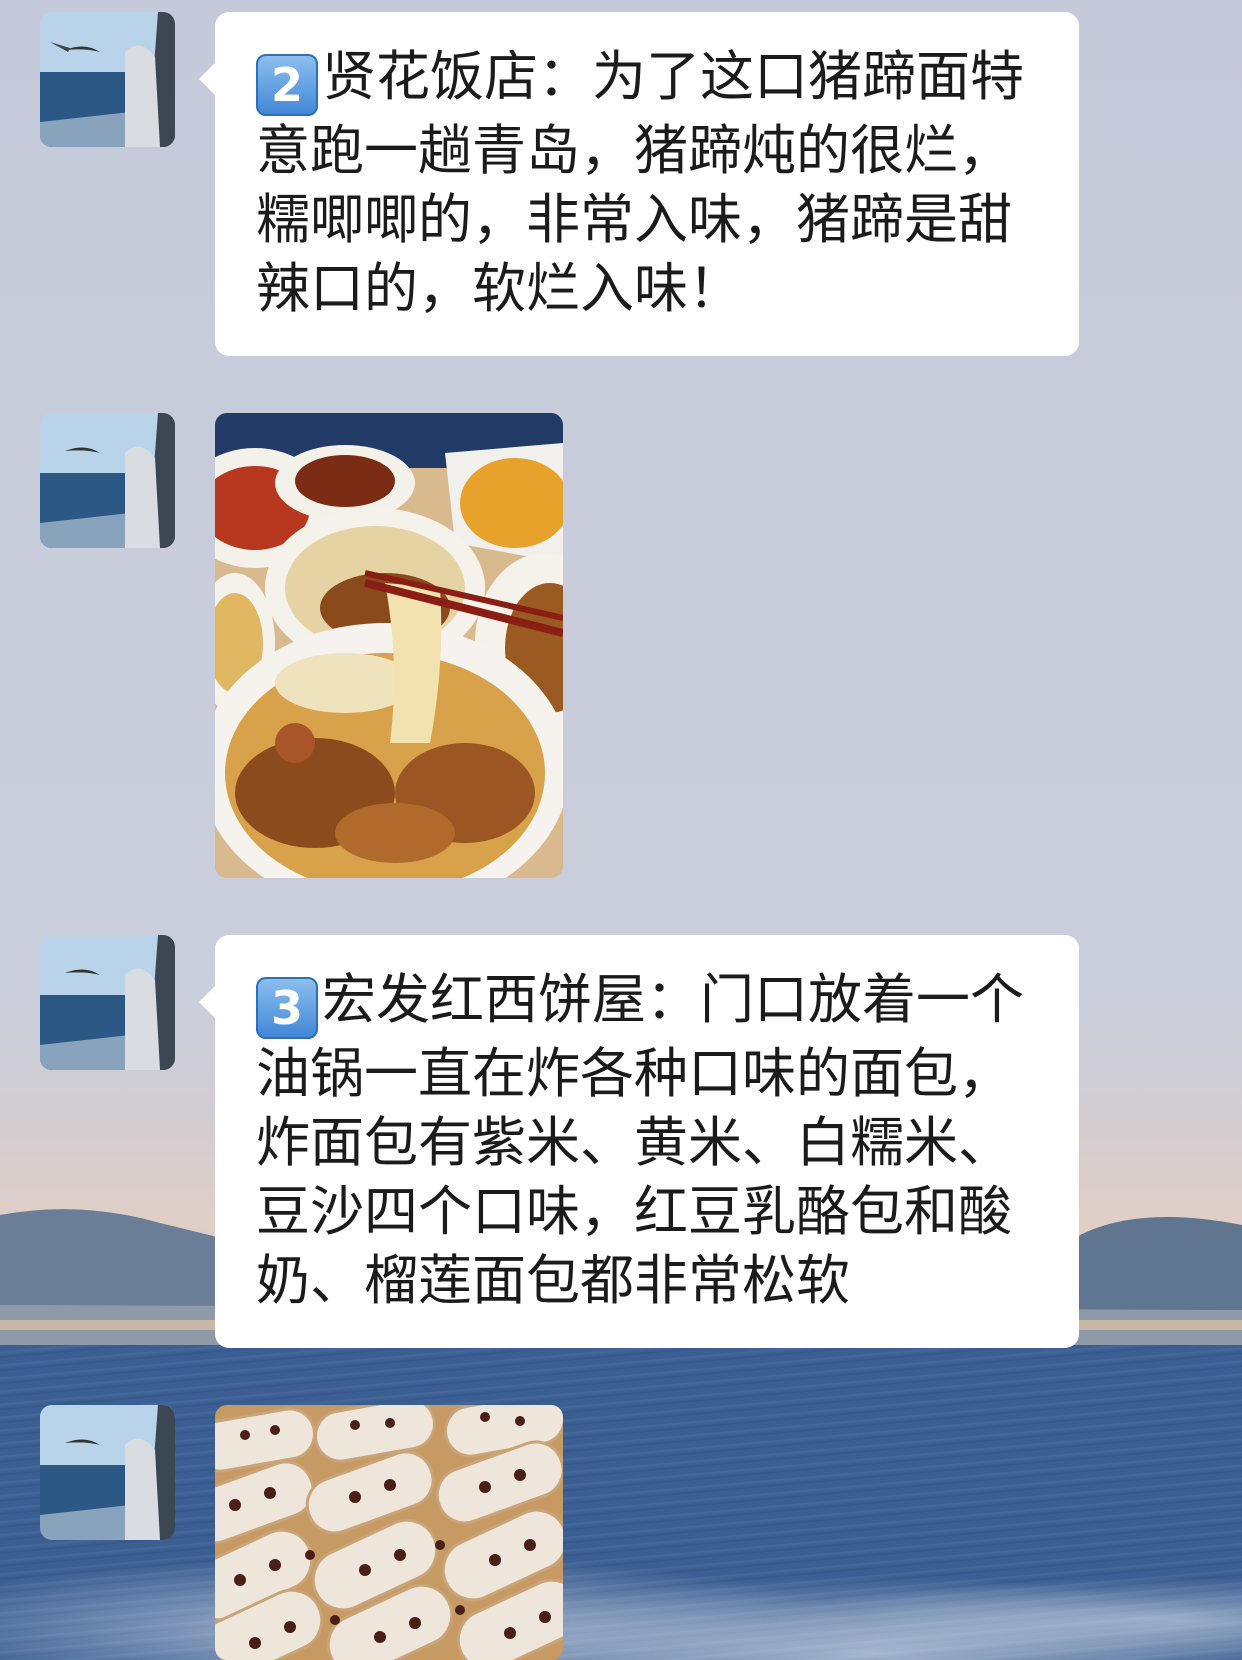  I want to click on food-photo-noodles, so click(389, 645).